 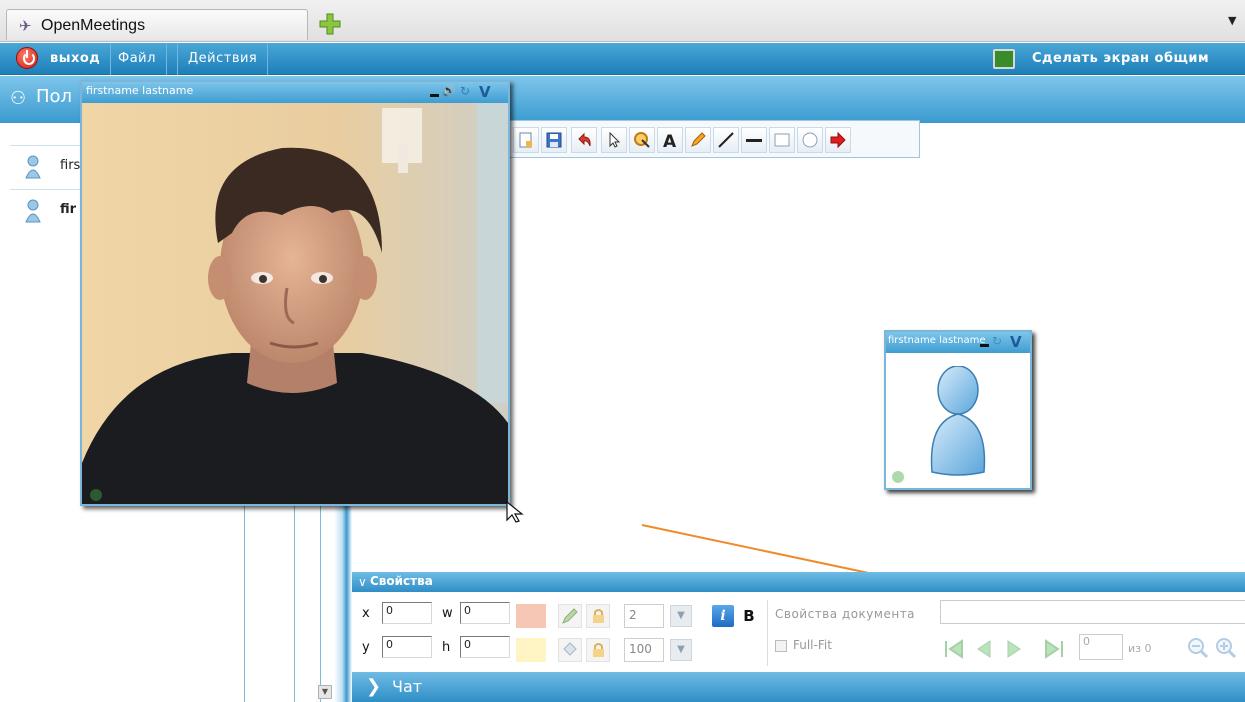 What do you see at coordinates (644, 616) in the screenshot?
I see `line-width-field: 2` at bounding box center [644, 616].